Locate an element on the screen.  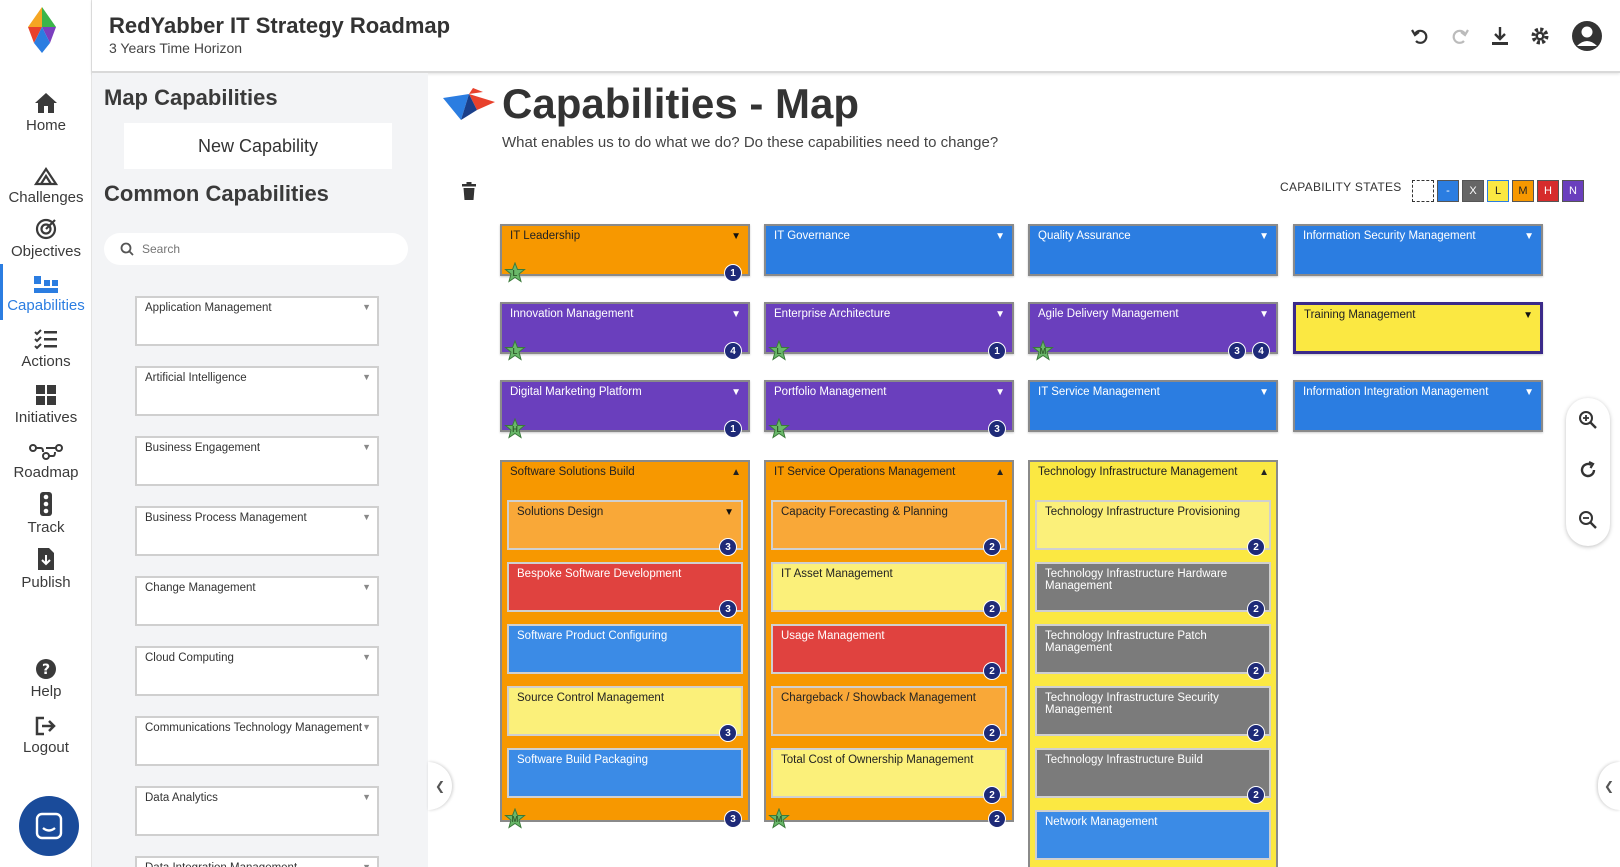
capability-card: IT Service Management ▼ is located at coordinates (1153, 406).